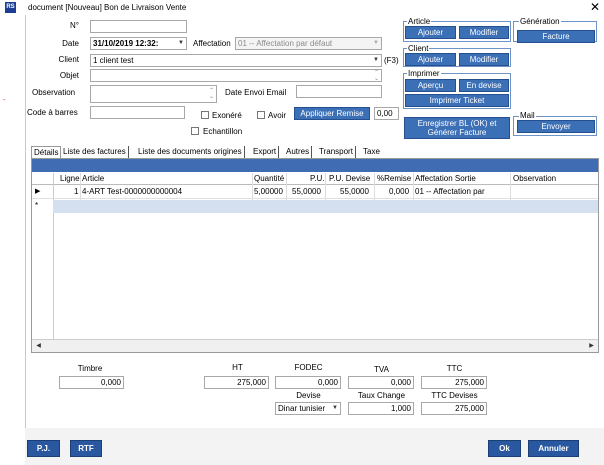 This screenshot has height=465, width=604. I want to click on scroll-left-icon: ◀, so click(38, 346).